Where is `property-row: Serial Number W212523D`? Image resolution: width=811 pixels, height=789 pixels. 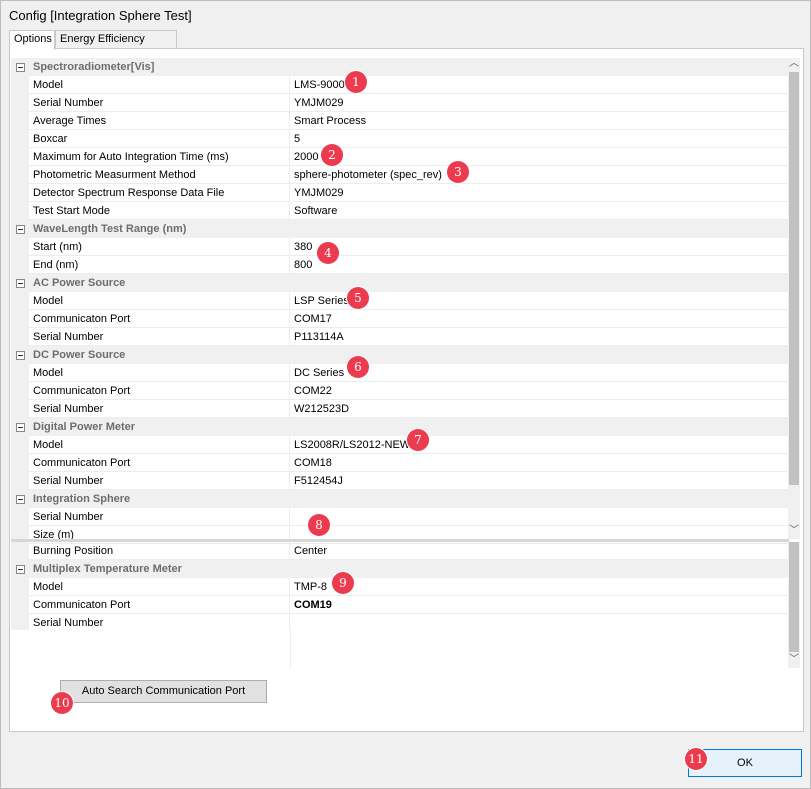
property-row: Serial Number W212523D is located at coordinates (400, 409).